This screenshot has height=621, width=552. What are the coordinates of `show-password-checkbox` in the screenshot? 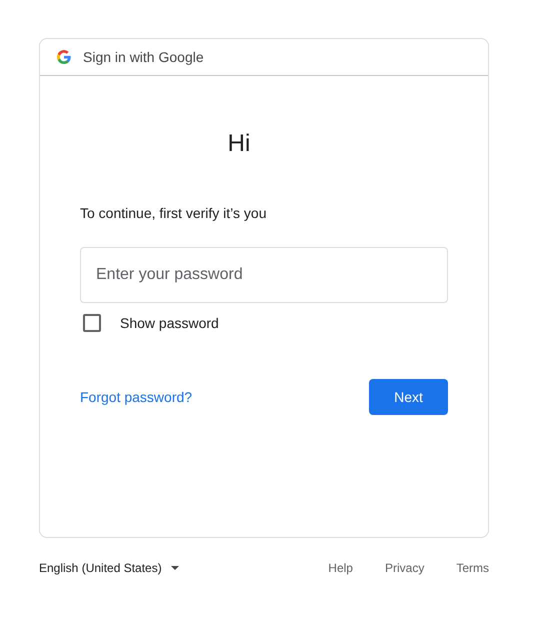 It's located at (92, 323).